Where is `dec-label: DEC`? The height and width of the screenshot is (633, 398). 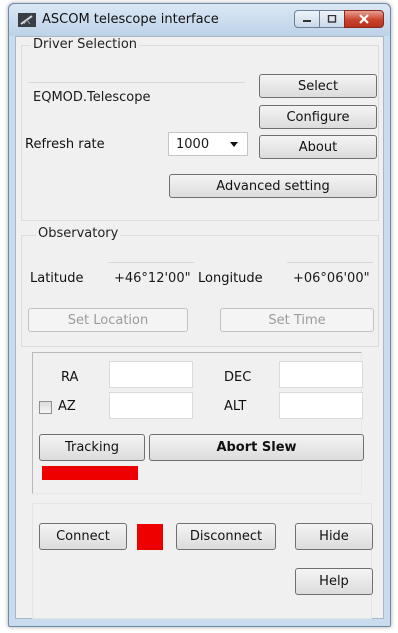
dec-label: DEC is located at coordinates (238, 377).